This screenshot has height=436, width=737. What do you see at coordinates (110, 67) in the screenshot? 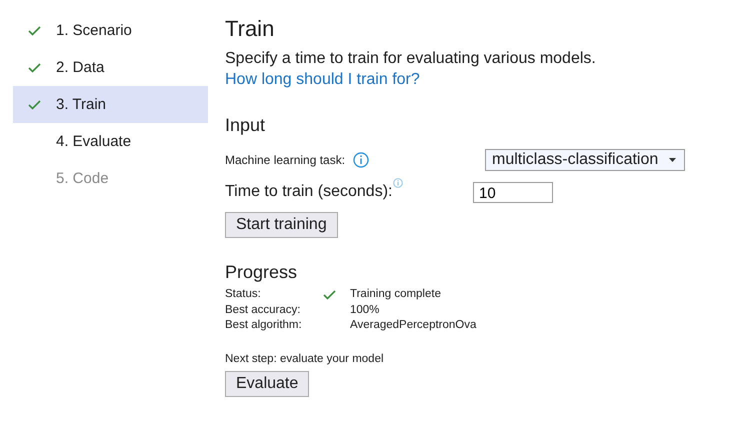
I see `step-item: 2. Data` at bounding box center [110, 67].